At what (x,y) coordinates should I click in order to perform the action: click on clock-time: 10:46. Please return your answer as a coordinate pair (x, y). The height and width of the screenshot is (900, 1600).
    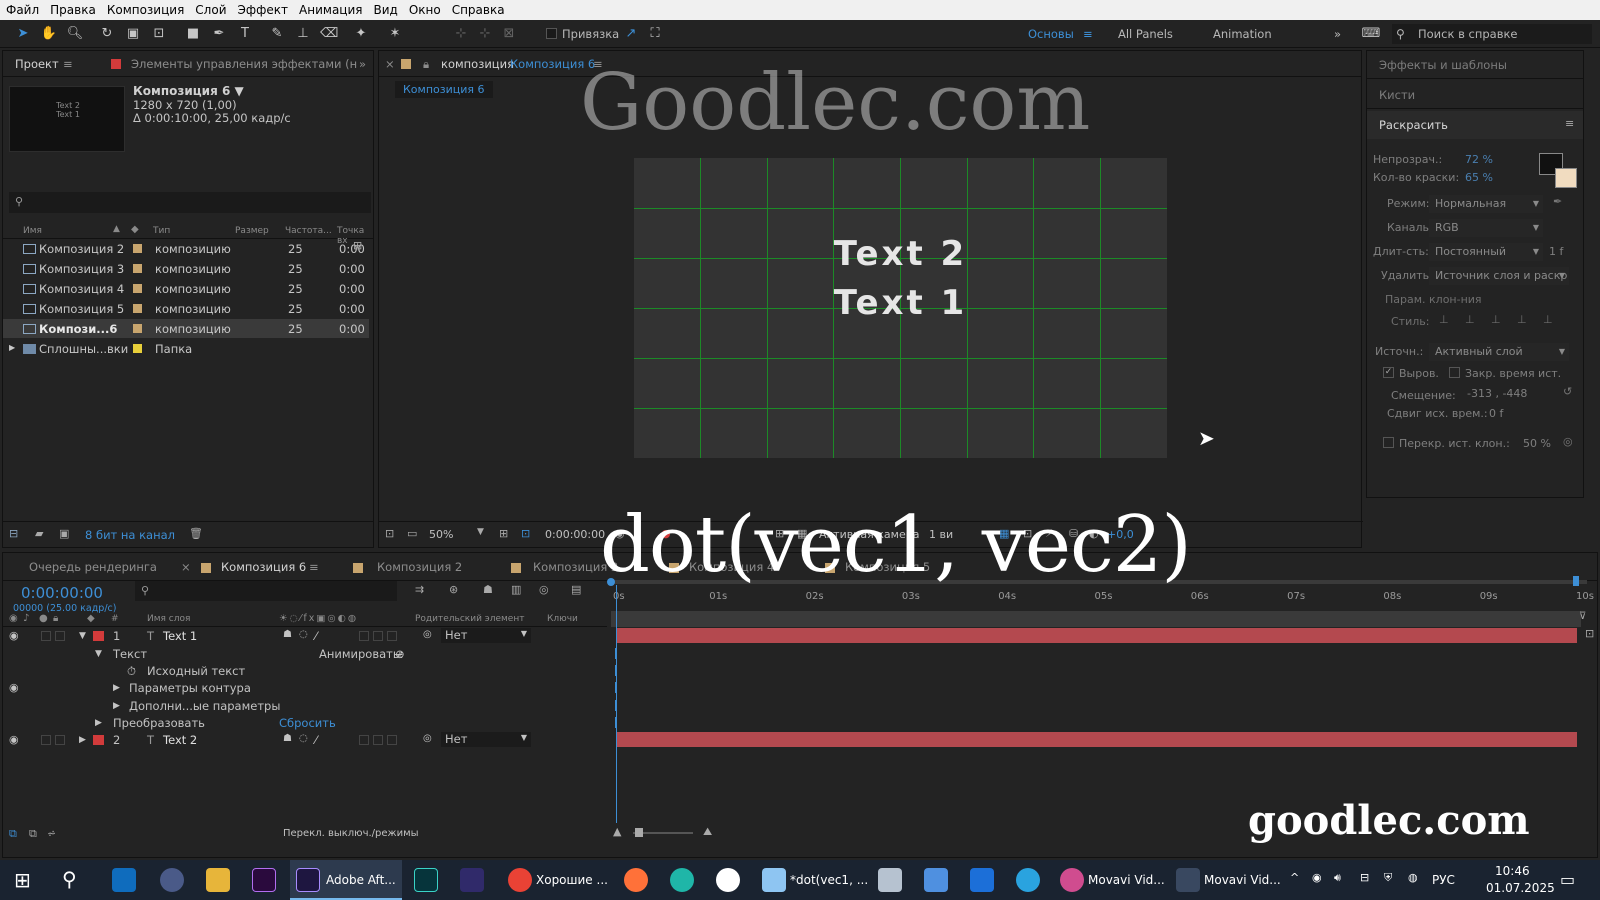
    Looking at the image, I should click on (1512, 871).